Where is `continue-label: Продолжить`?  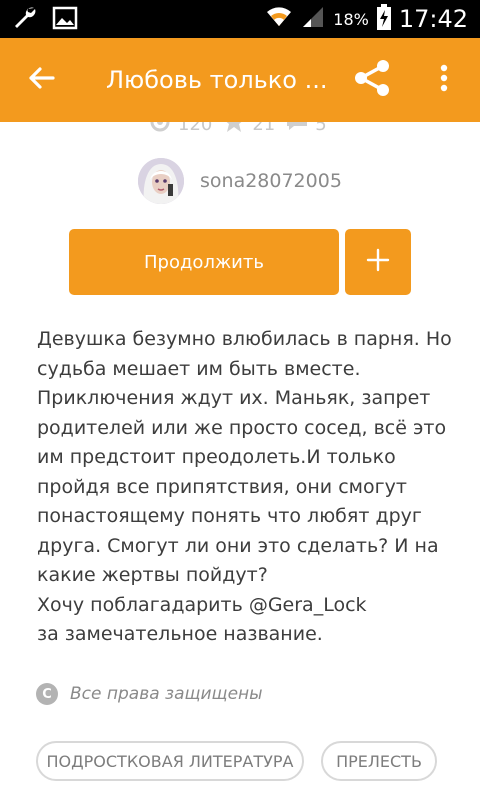
continue-label: Продолжить is located at coordinates (204, 262).